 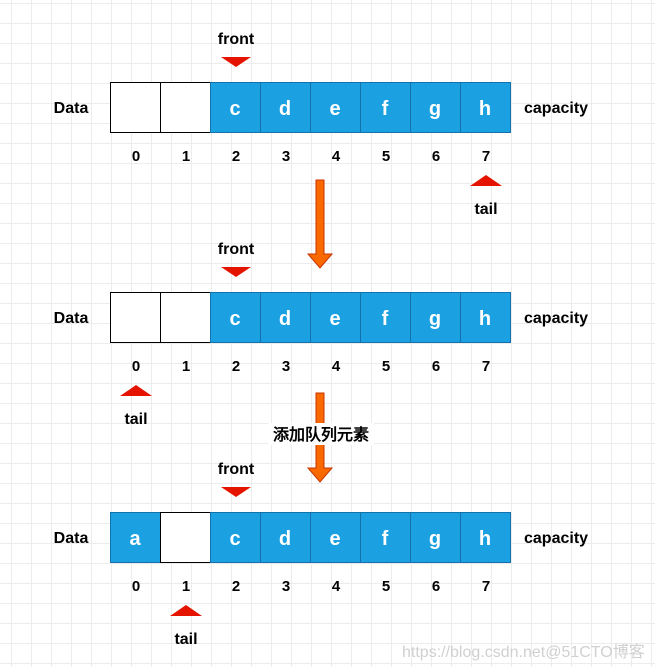 What do you see at coordinates (523, 652) in the screenshot?
I see `watermark: https://blog.csdn.net@51CTO博客` at bounding box center [523, 652].